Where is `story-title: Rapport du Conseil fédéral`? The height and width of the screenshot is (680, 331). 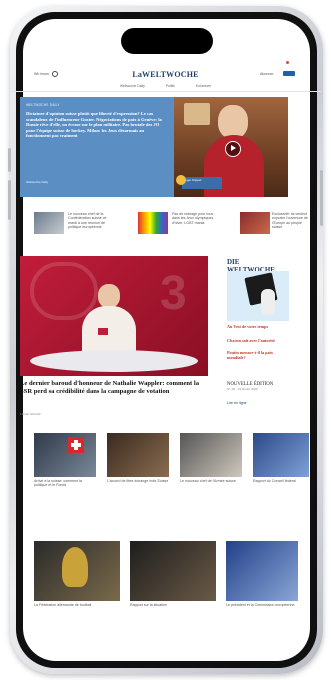 story-title: Rapport du Conseil fédéral is located at coordinates (274, 481).